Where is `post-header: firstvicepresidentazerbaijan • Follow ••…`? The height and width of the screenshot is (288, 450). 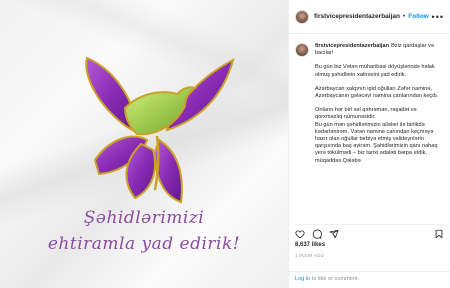
post-header: firstvicepresidentazerbaijan • Follow ••… is located at coordinates (369, 17).